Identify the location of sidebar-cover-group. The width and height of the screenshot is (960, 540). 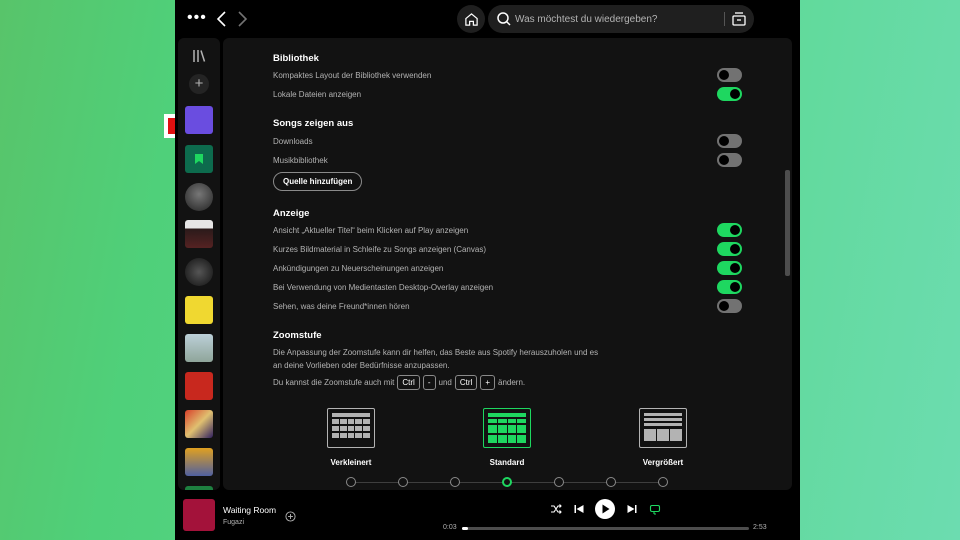
(199, 272).